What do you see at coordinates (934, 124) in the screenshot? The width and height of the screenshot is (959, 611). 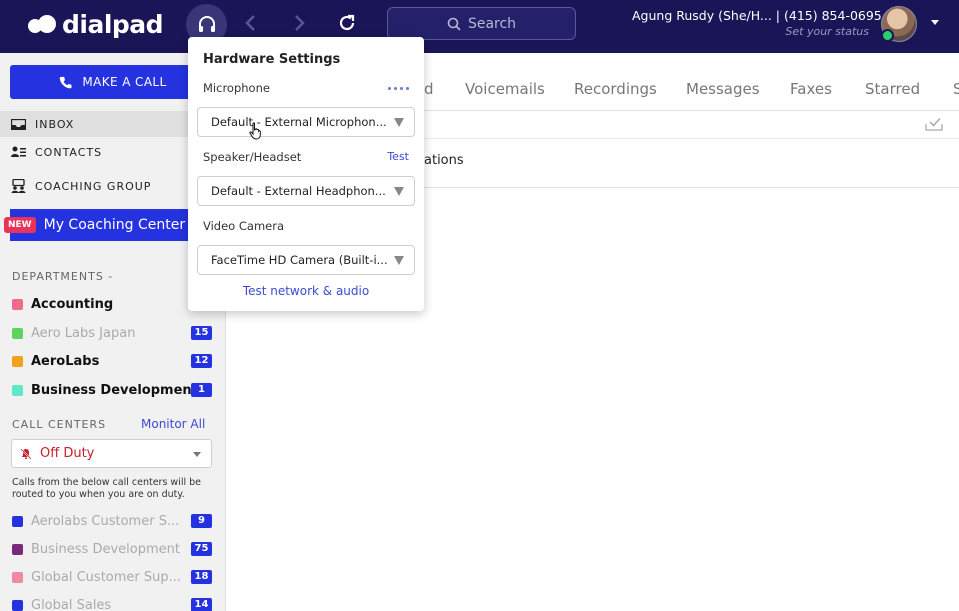 I see `mark-all-read-icon` at bounding box center [934, 124].